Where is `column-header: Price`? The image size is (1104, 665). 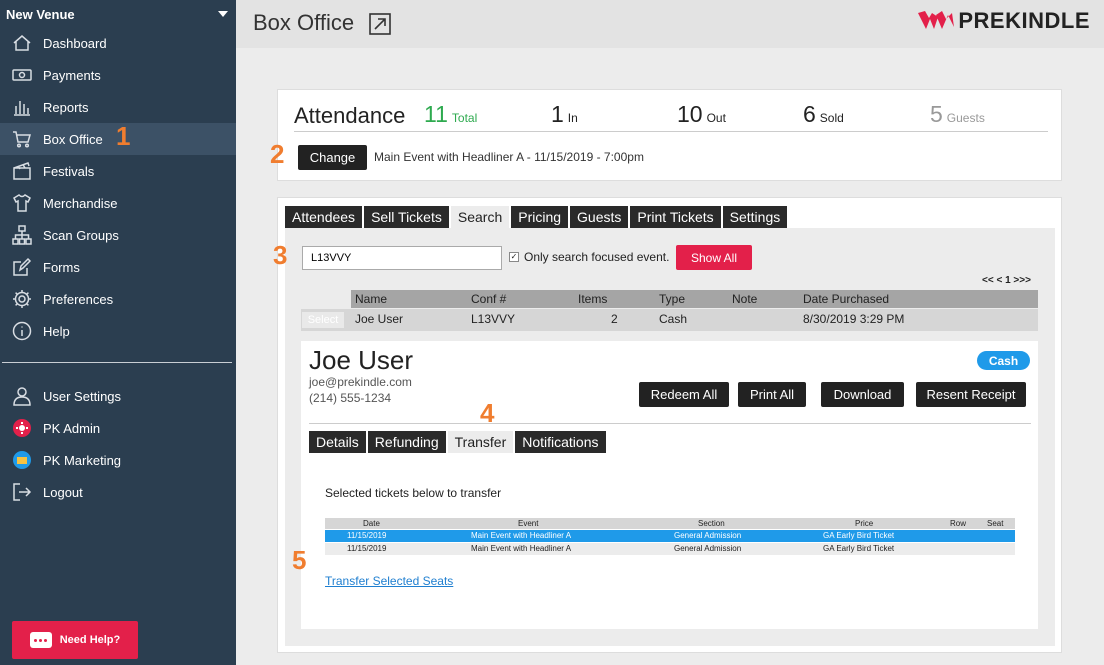 column-header: Price is located at coordinates (864, 523).